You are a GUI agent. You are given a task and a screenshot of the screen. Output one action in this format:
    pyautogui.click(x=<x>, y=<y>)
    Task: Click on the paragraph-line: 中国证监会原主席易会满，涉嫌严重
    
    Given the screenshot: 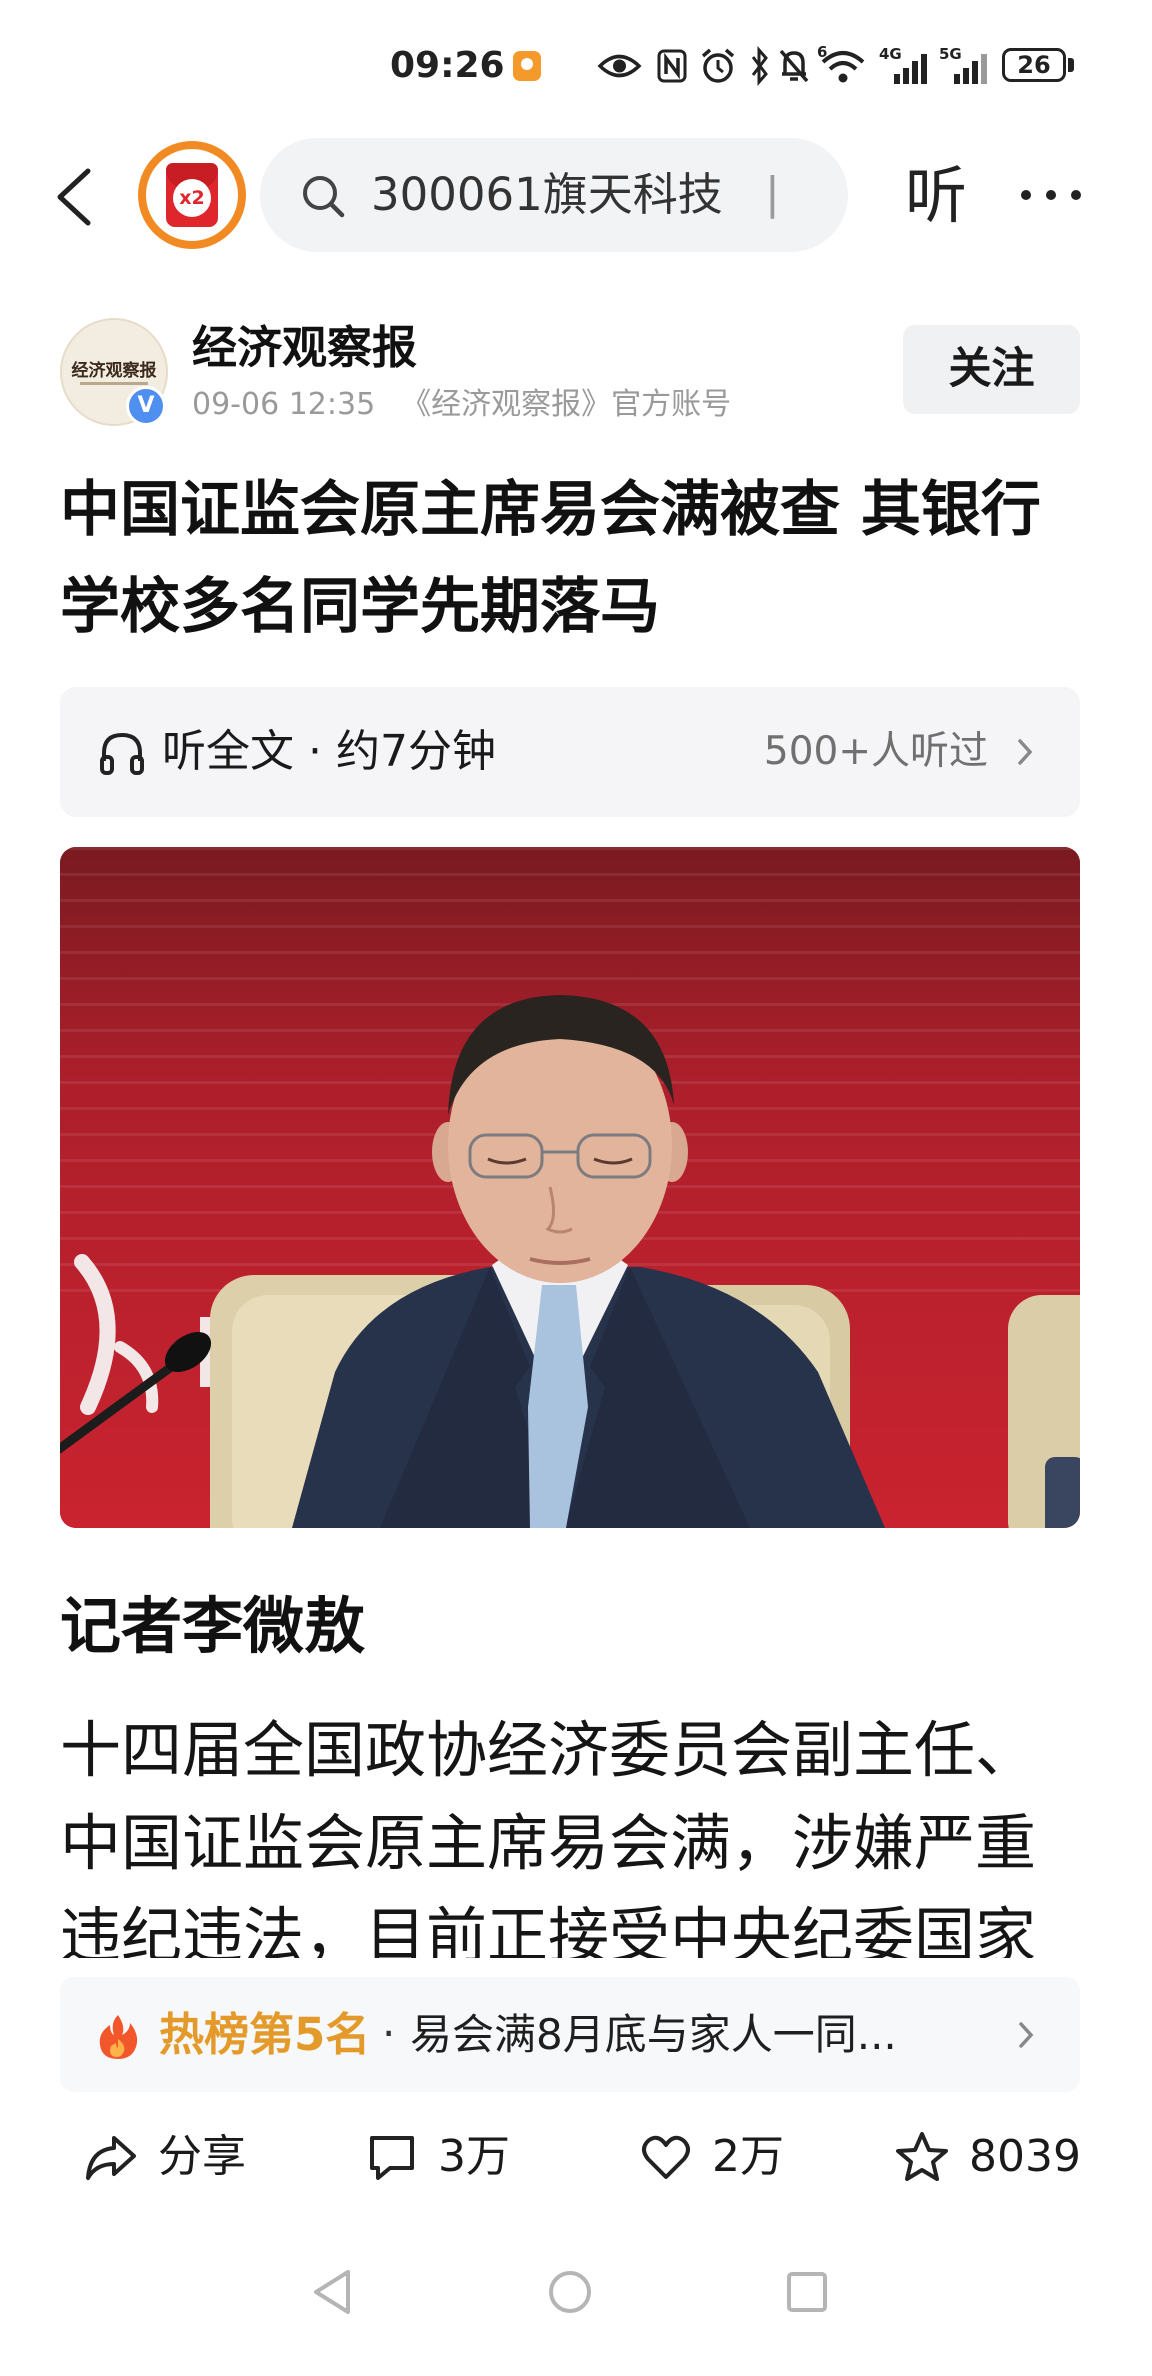 What is the action you would take?
    pyautogui.click(x=548, y=1843)
    